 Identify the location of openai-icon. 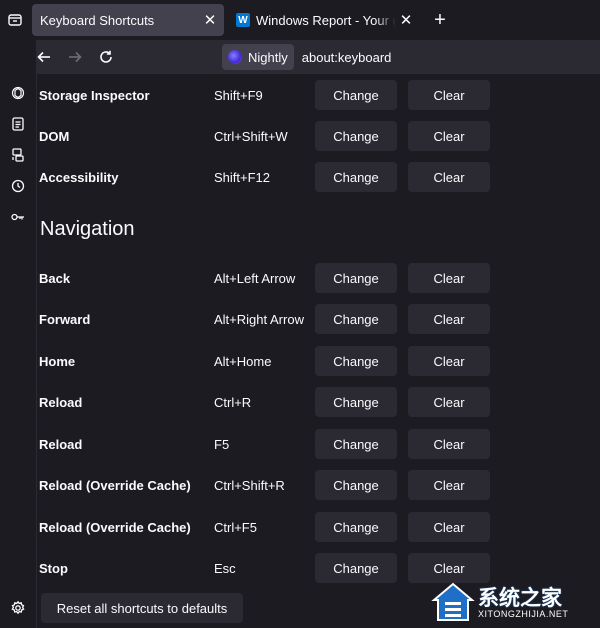
(18, 93).